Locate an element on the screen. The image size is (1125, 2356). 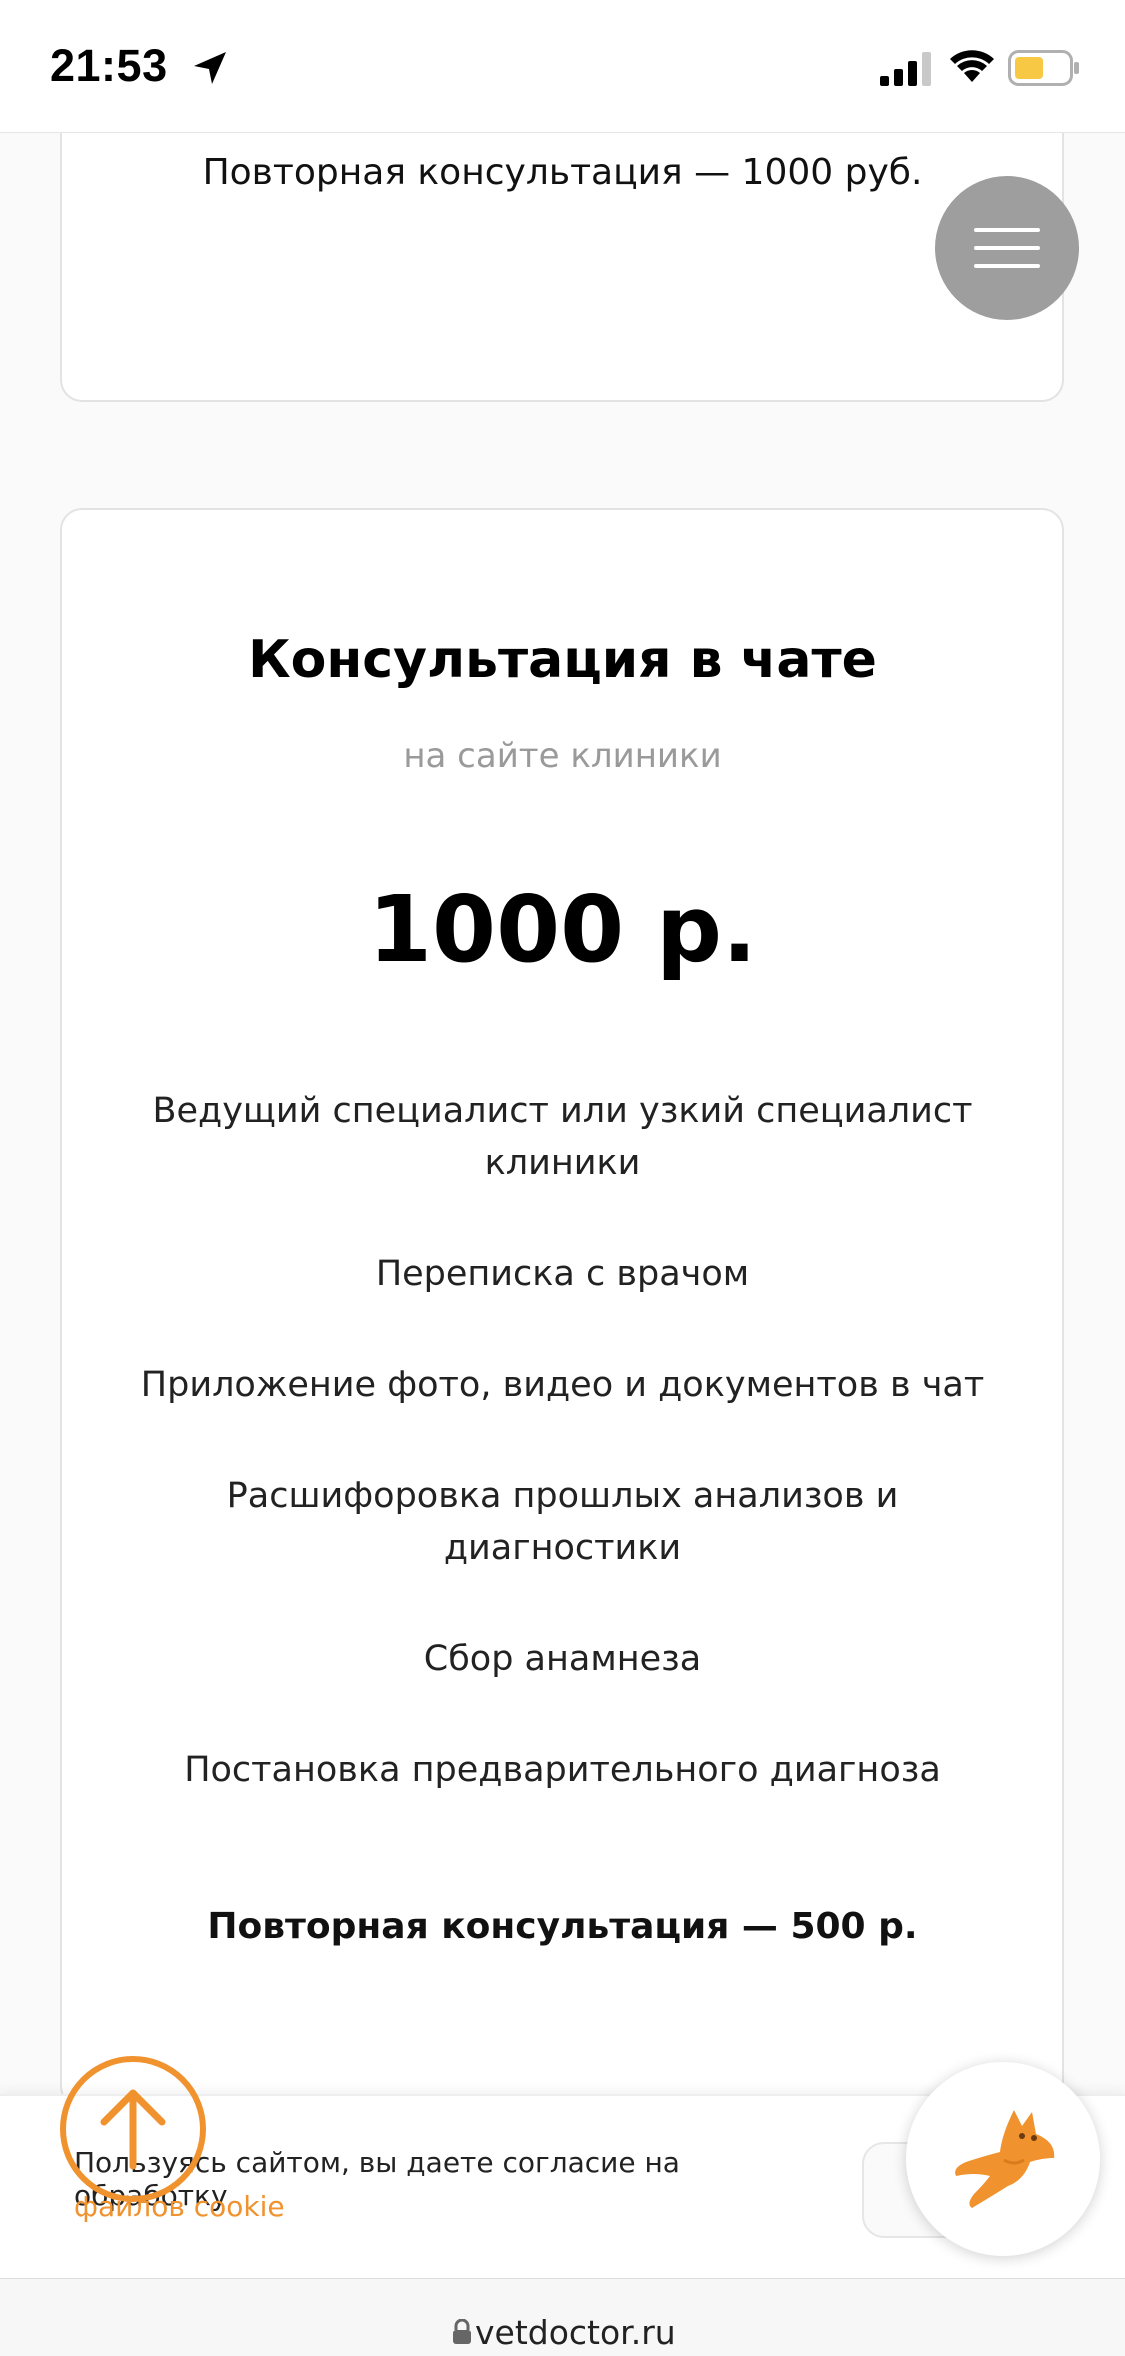
arrow-up-icon is located at coordinates (133, 2129).